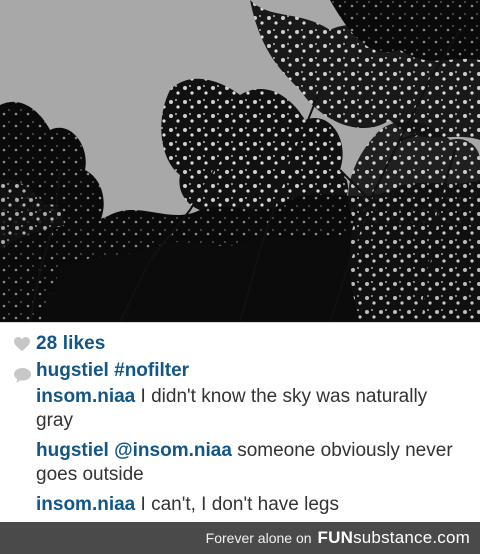 The width and height of the screenshot is (480, 554). I want to click on watermark-footer: Forever alone on FUNsubstance.com, so click(240, 538).